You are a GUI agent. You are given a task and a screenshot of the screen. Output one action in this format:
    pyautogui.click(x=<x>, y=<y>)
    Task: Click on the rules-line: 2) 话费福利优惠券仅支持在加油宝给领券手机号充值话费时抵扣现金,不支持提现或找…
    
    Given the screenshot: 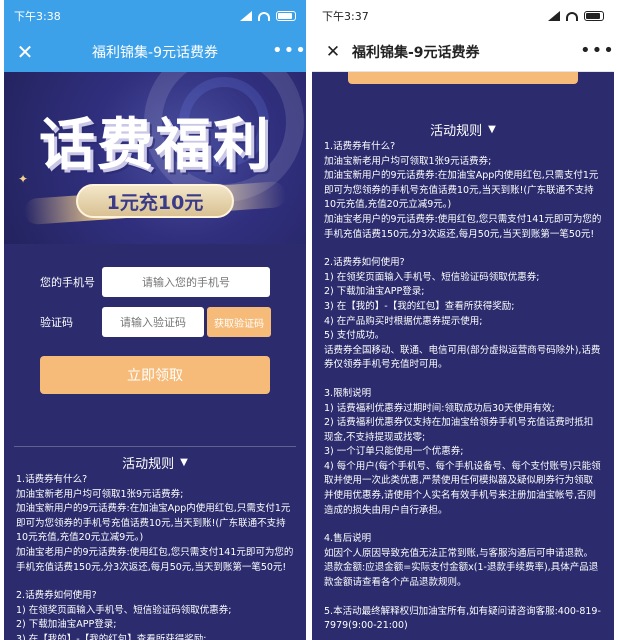 What is the action you would take?
    pyautogui.click(x=459, y=430)
    